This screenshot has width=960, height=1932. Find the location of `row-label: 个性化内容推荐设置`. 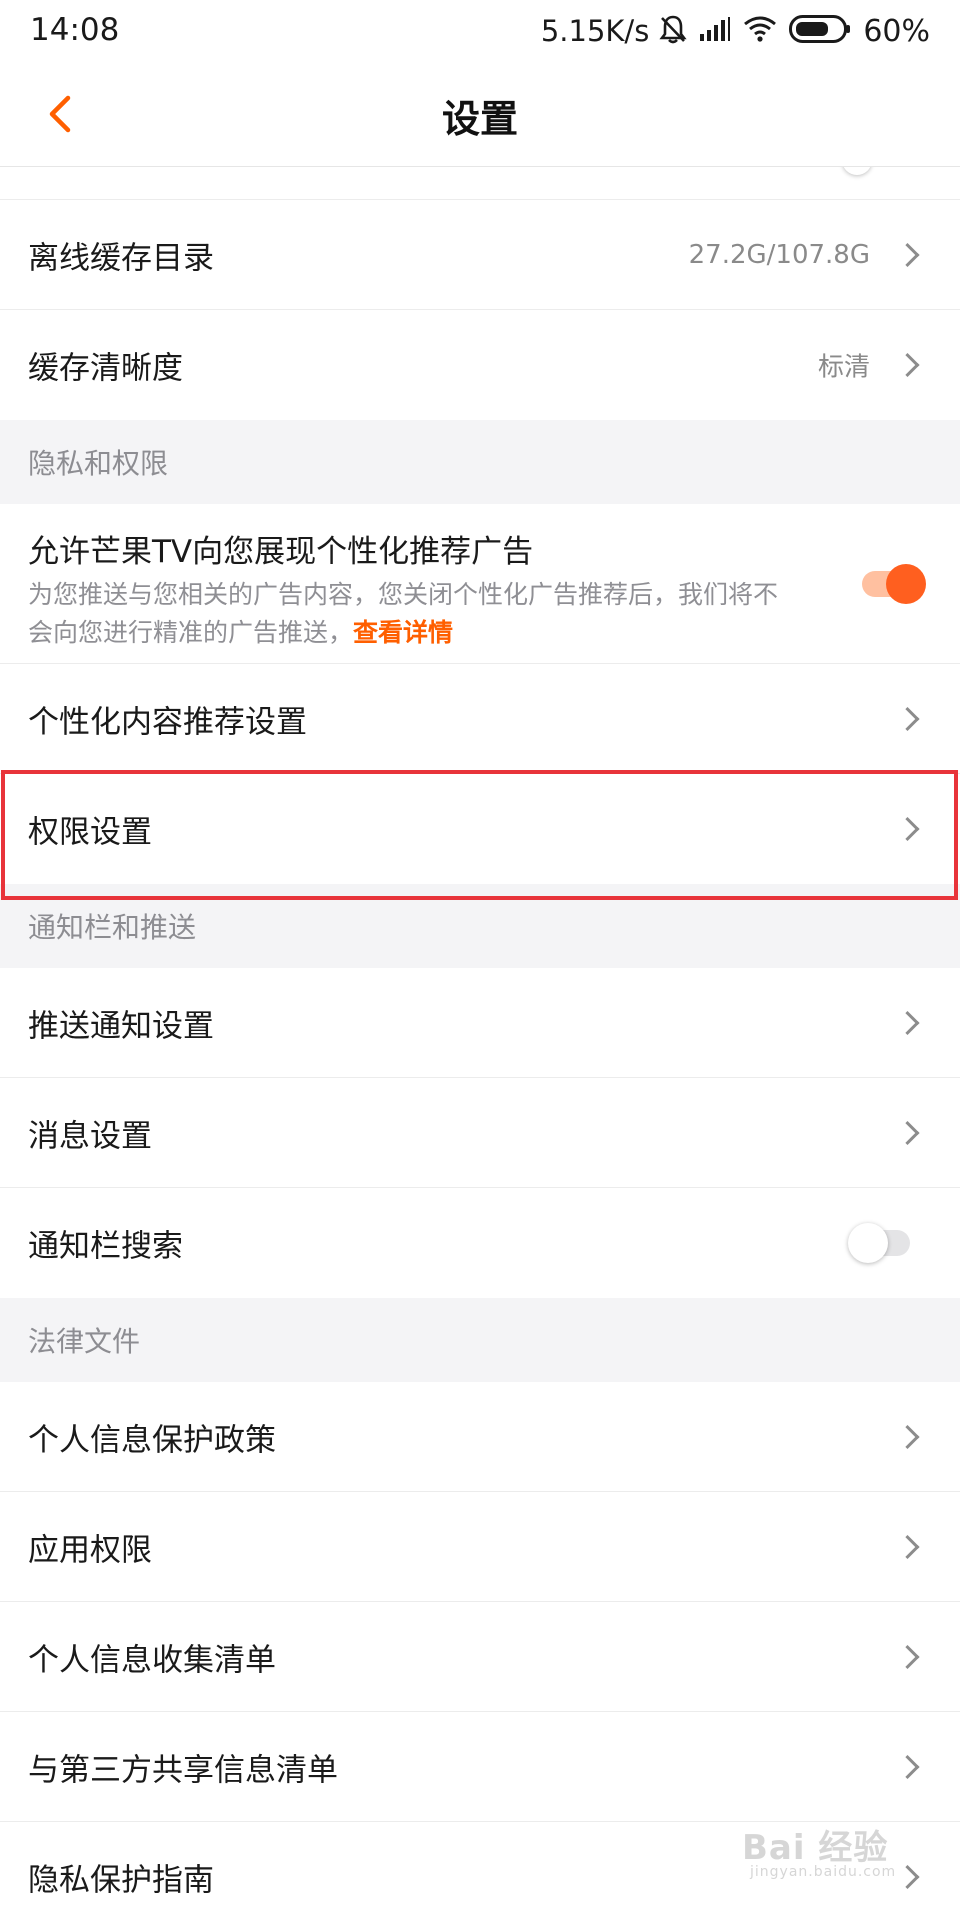

row-label: 个性化内容推荐设置 is located at coordinates (167, 722).